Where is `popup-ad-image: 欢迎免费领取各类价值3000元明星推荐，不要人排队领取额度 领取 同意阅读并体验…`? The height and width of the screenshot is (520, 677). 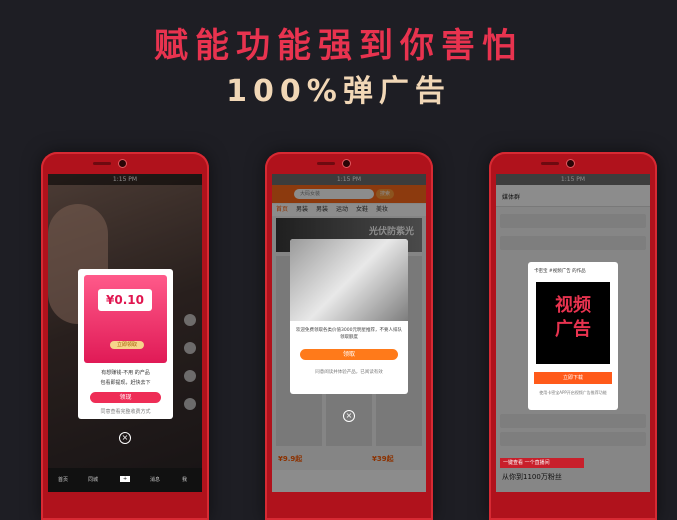
popup-ad-image: 欢迎免费领取各类价值3000元明星推荐，不要人排队领取额度 领取 同意阅读并体验… is located at coordinates (349, 316).